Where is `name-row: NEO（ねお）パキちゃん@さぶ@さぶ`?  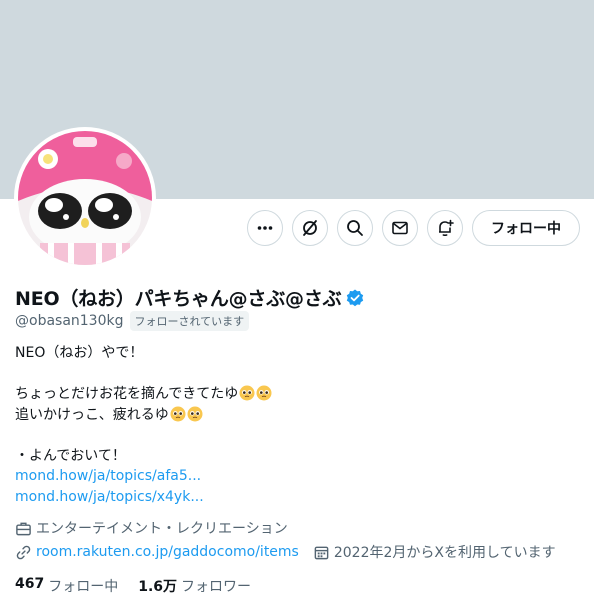 name-row: NEO（ねお）パキちゃん@さぶ@さぶ is located at coordinates (190, 297).